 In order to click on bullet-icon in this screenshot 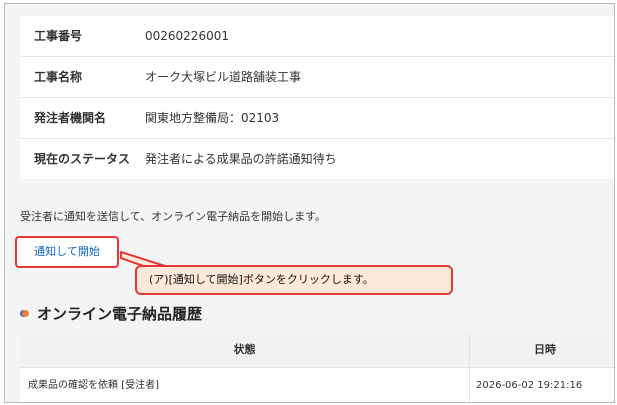, I will do `click(25, 313)`.